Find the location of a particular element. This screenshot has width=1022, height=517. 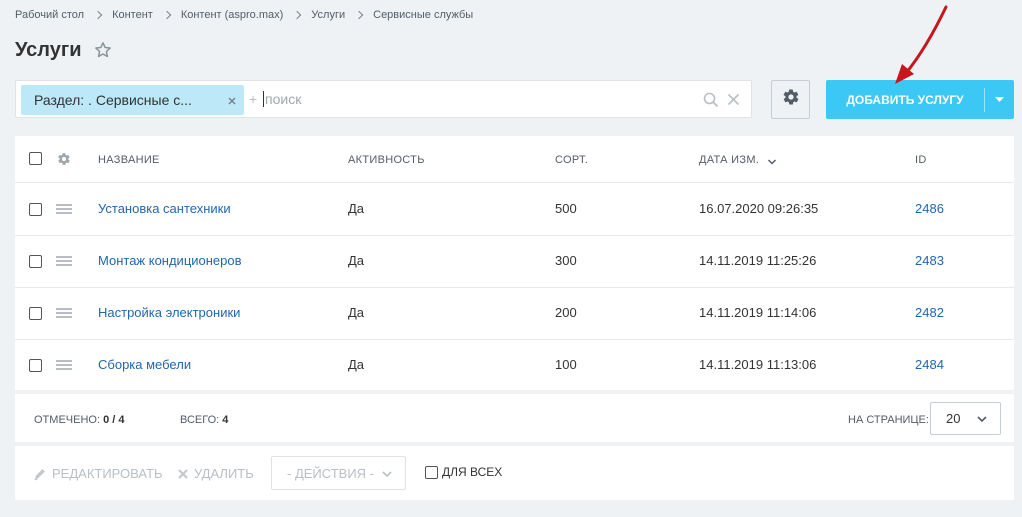

row-name-link: Настройка электроники is located at coordinates (169, 312).